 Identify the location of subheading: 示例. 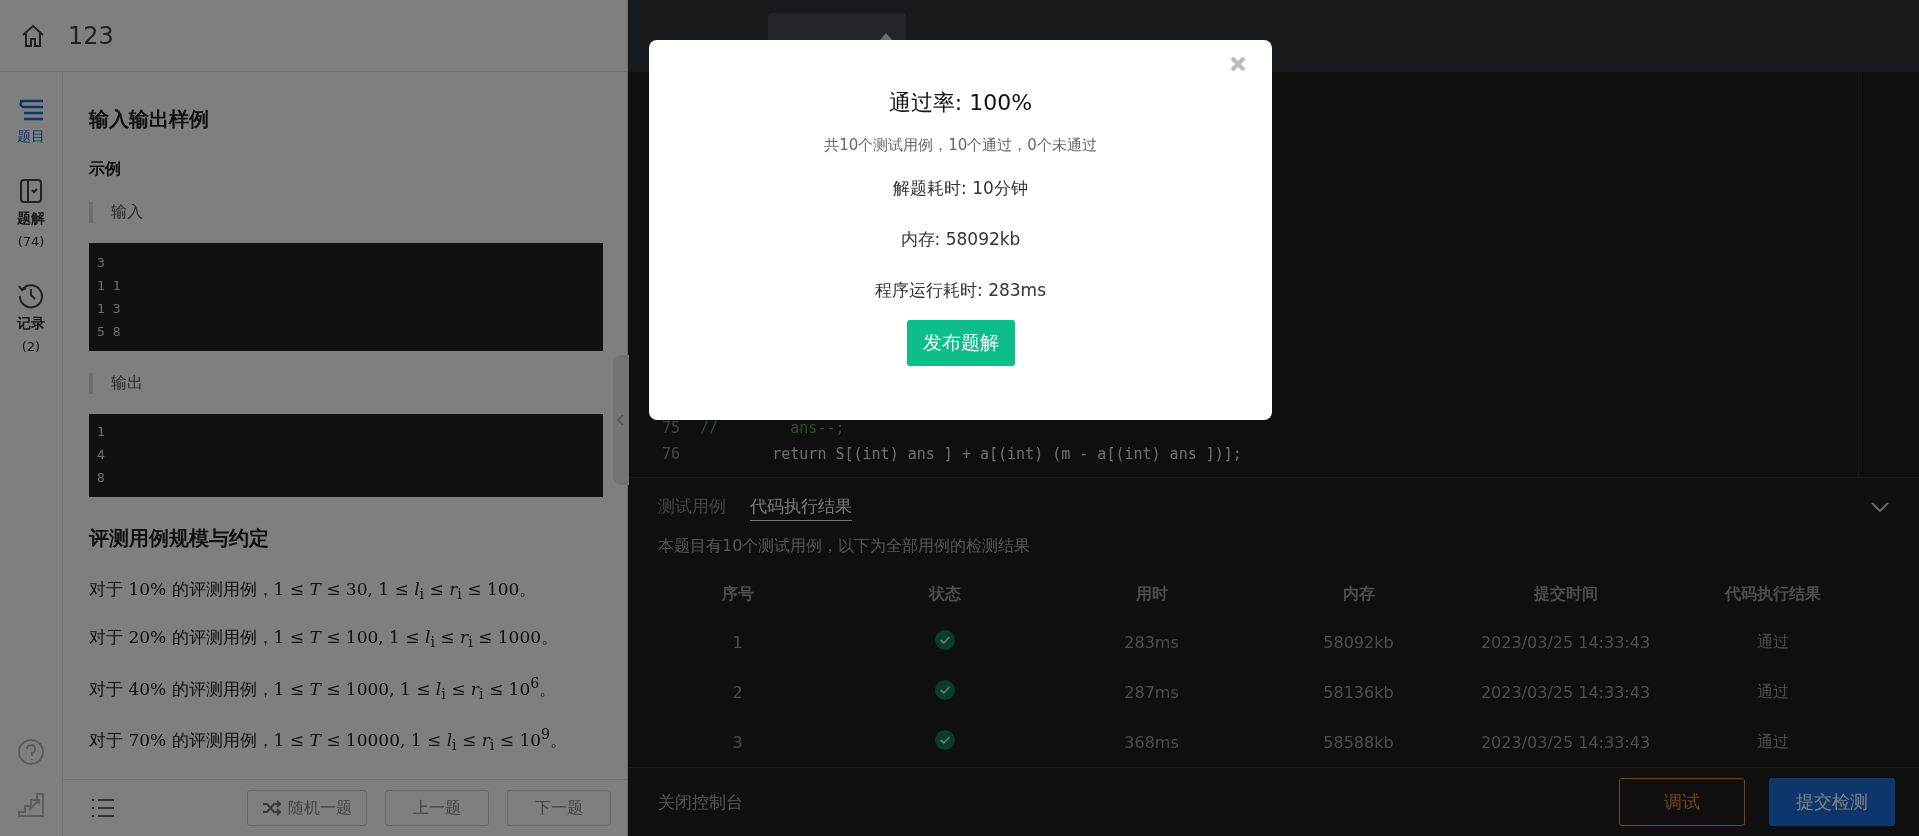
(105, 169).